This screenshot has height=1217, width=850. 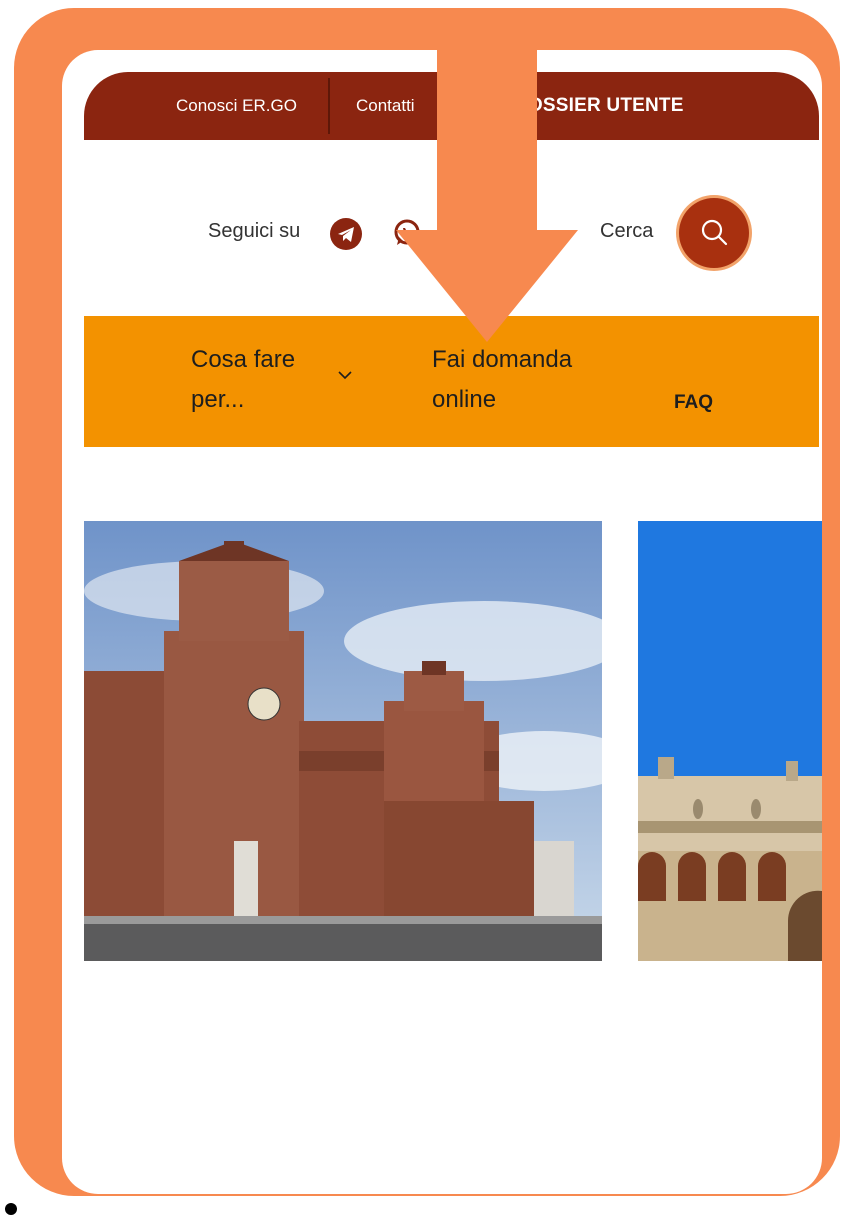 What do you see at coordinates (11, 1209) in the screenshot?
I see `bullet-dot` at bounding box center [11, 1209].